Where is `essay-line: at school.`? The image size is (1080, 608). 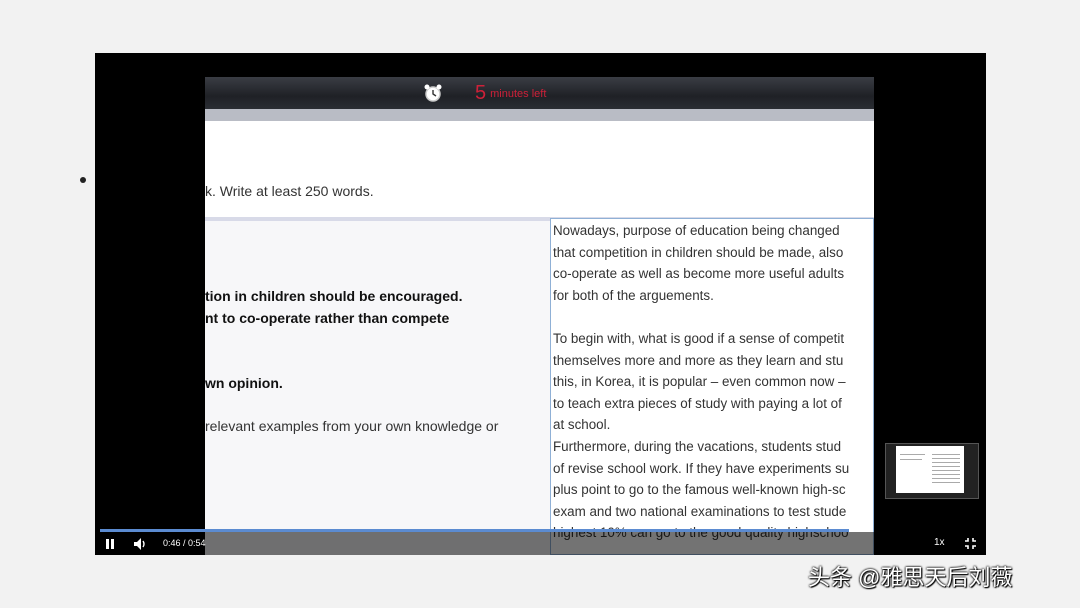
essay-line: at school. is located at coordinates (582, 425).